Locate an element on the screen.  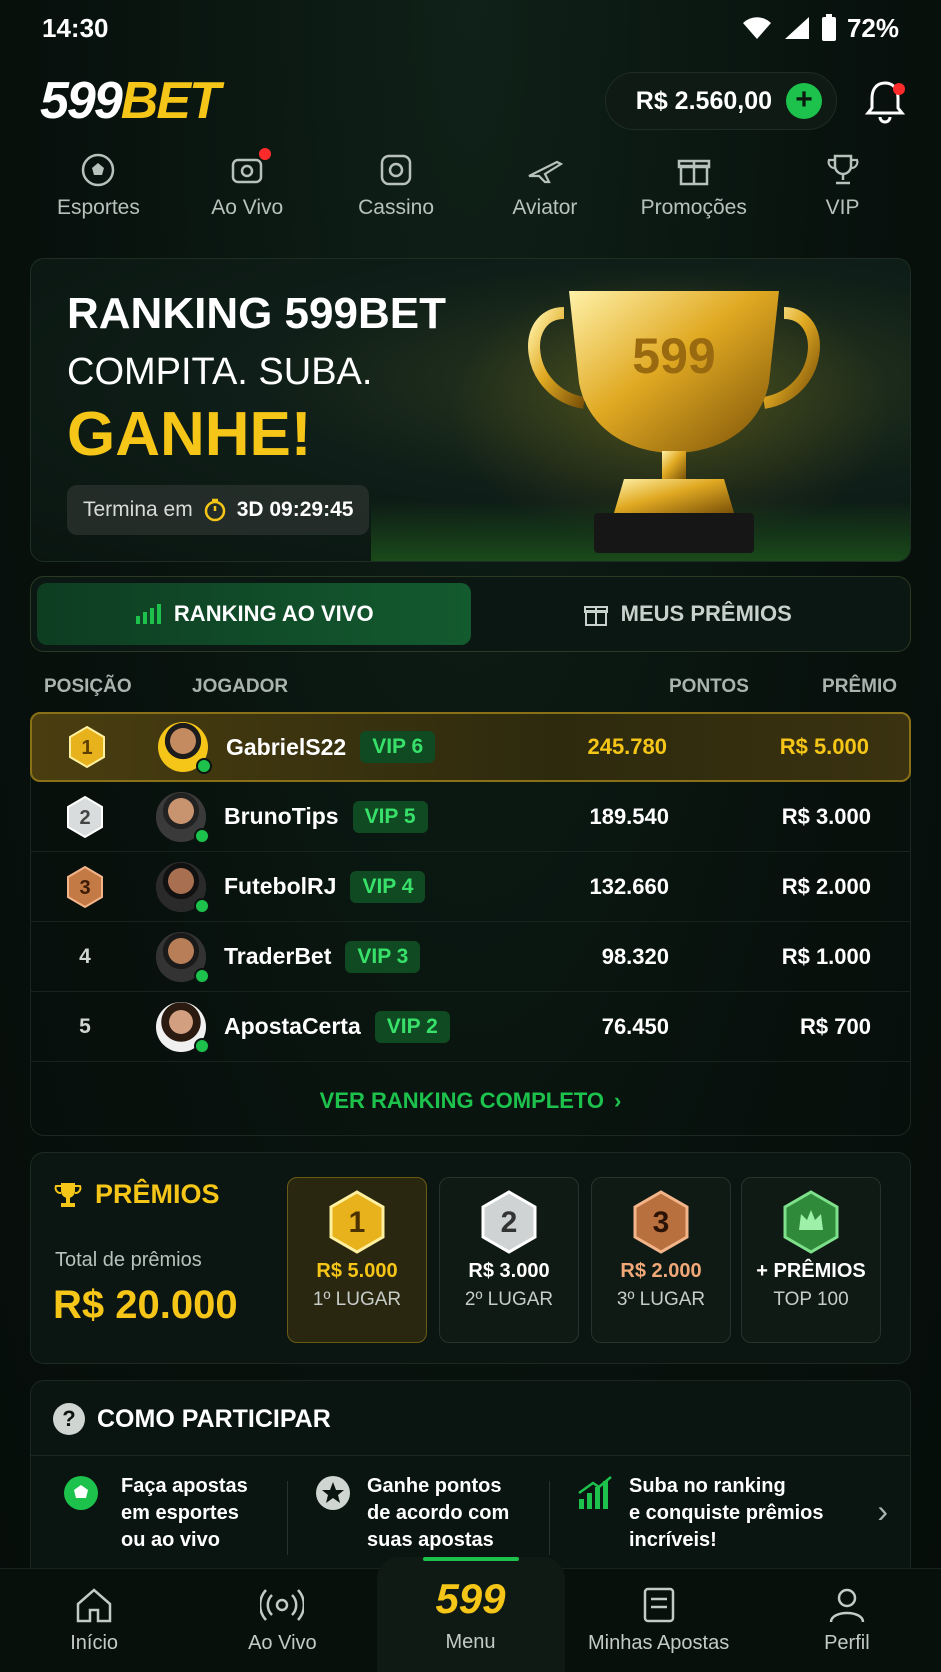
table-row: 2 BrunoTips VIP 5 189.540 R$ 3.000 is located at coordinates (470, 817).